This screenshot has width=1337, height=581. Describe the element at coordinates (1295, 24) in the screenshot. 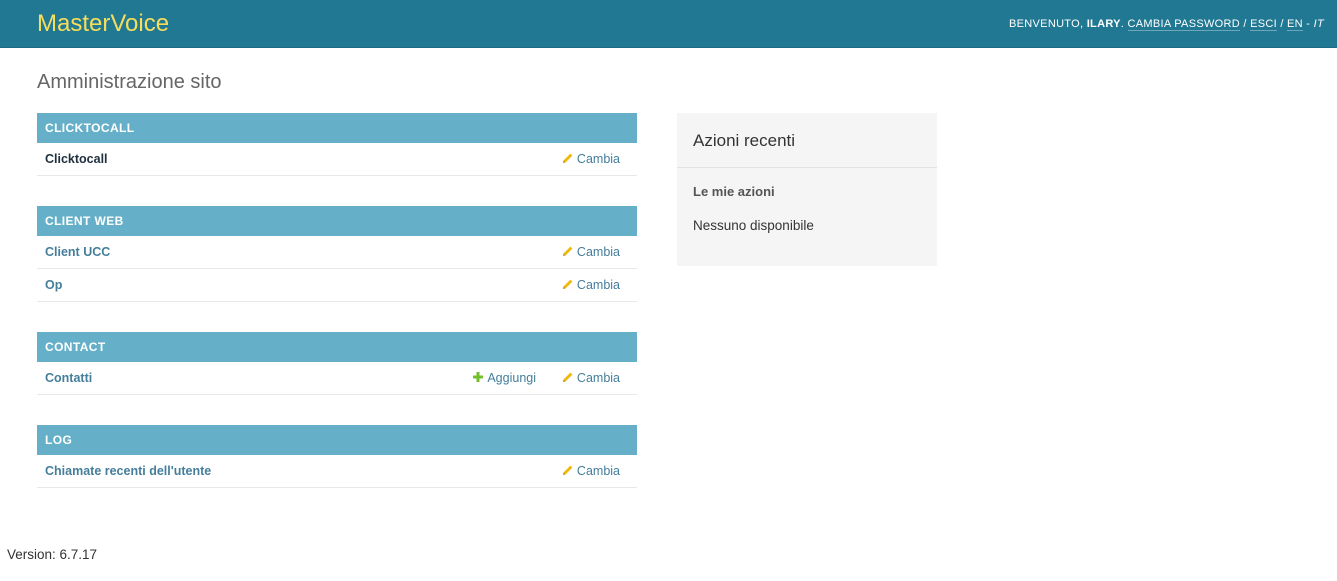

I see `language-en-link: EN` at that location.